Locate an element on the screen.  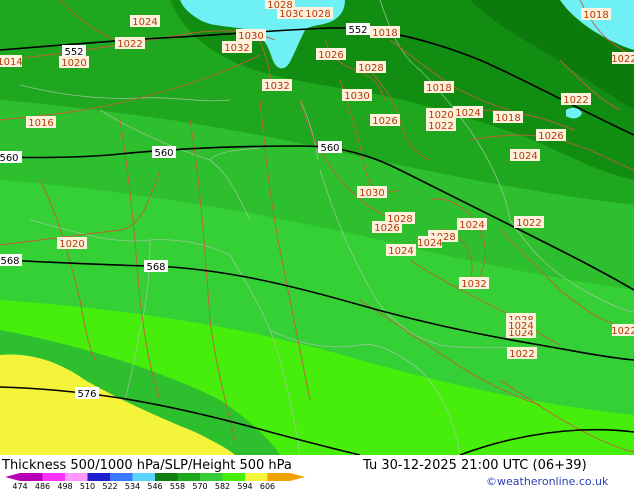
map-datetime: Tu 30-12-2025 21:00 UTC (06+39) is located at coordinates (475, 465).